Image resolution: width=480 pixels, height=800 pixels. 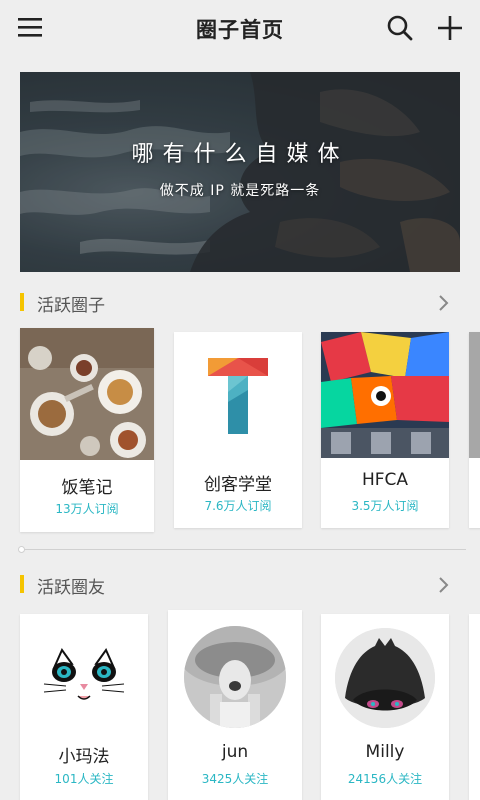 What do you see at coordinates (240, 154) in the screenshot?
I see `banner-headline: 哪有什么自媒体` at bounding box center [240, 154].